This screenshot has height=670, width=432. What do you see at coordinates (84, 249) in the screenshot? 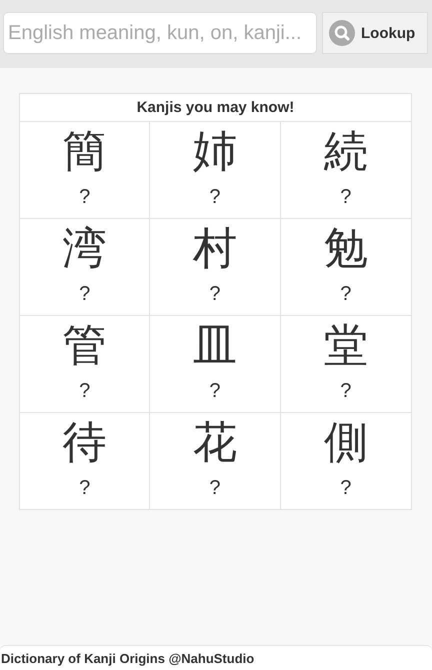
I see `kanji-character: 湾` at bounding box center [84, 249].